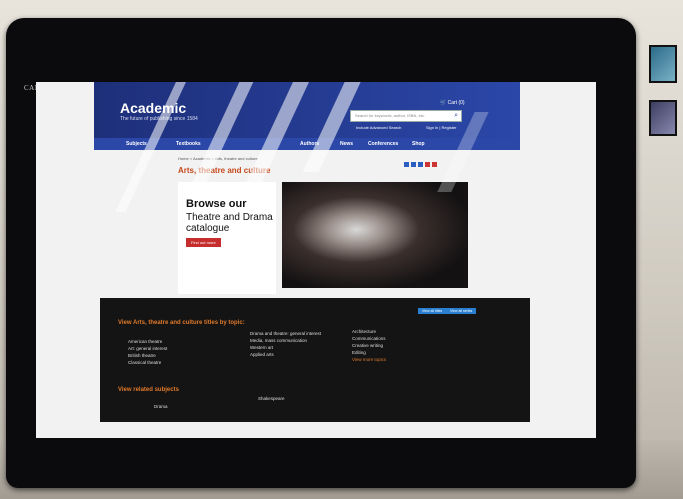  Describe the element at coordinates (346, 144) in the screenshot. I see `nav-news: News` at that location.